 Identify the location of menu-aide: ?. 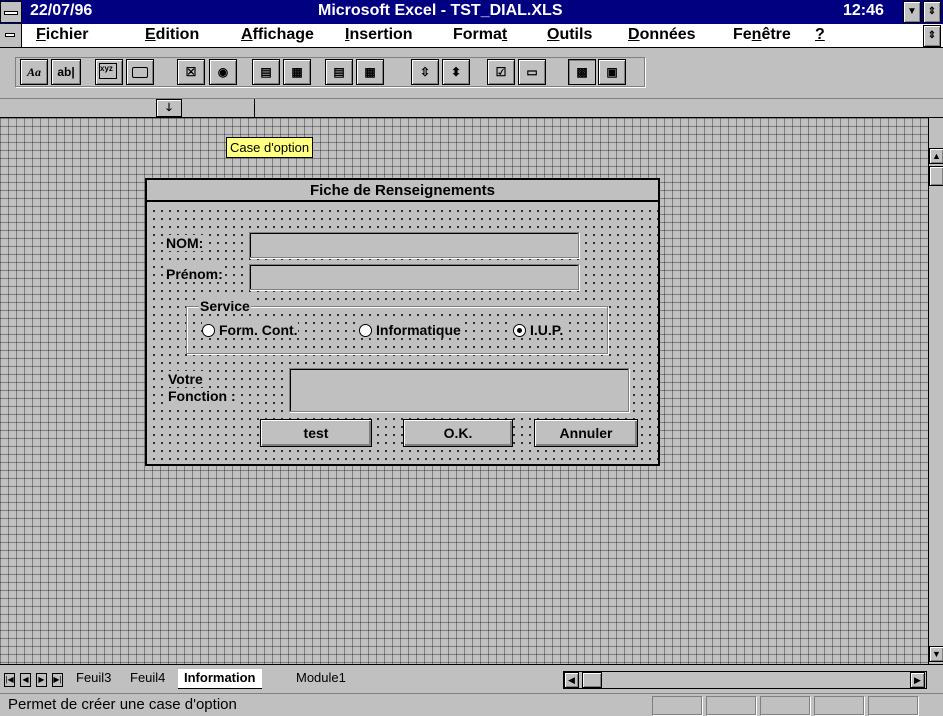
(820, 35).